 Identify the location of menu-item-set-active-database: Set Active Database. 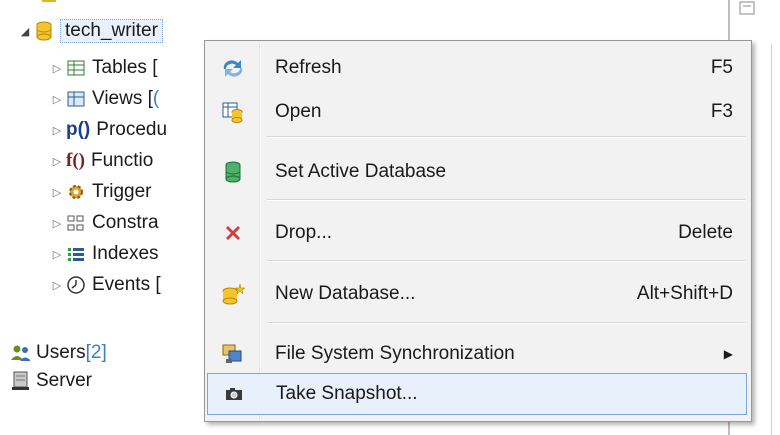
(477, 172).